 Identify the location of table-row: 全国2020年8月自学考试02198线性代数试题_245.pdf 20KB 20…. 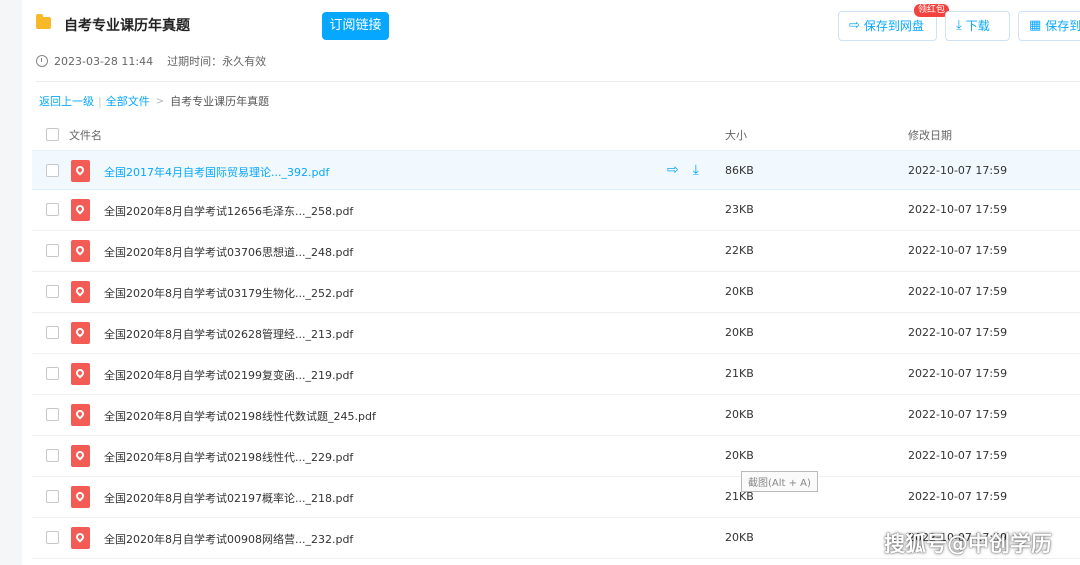
(556, 415).